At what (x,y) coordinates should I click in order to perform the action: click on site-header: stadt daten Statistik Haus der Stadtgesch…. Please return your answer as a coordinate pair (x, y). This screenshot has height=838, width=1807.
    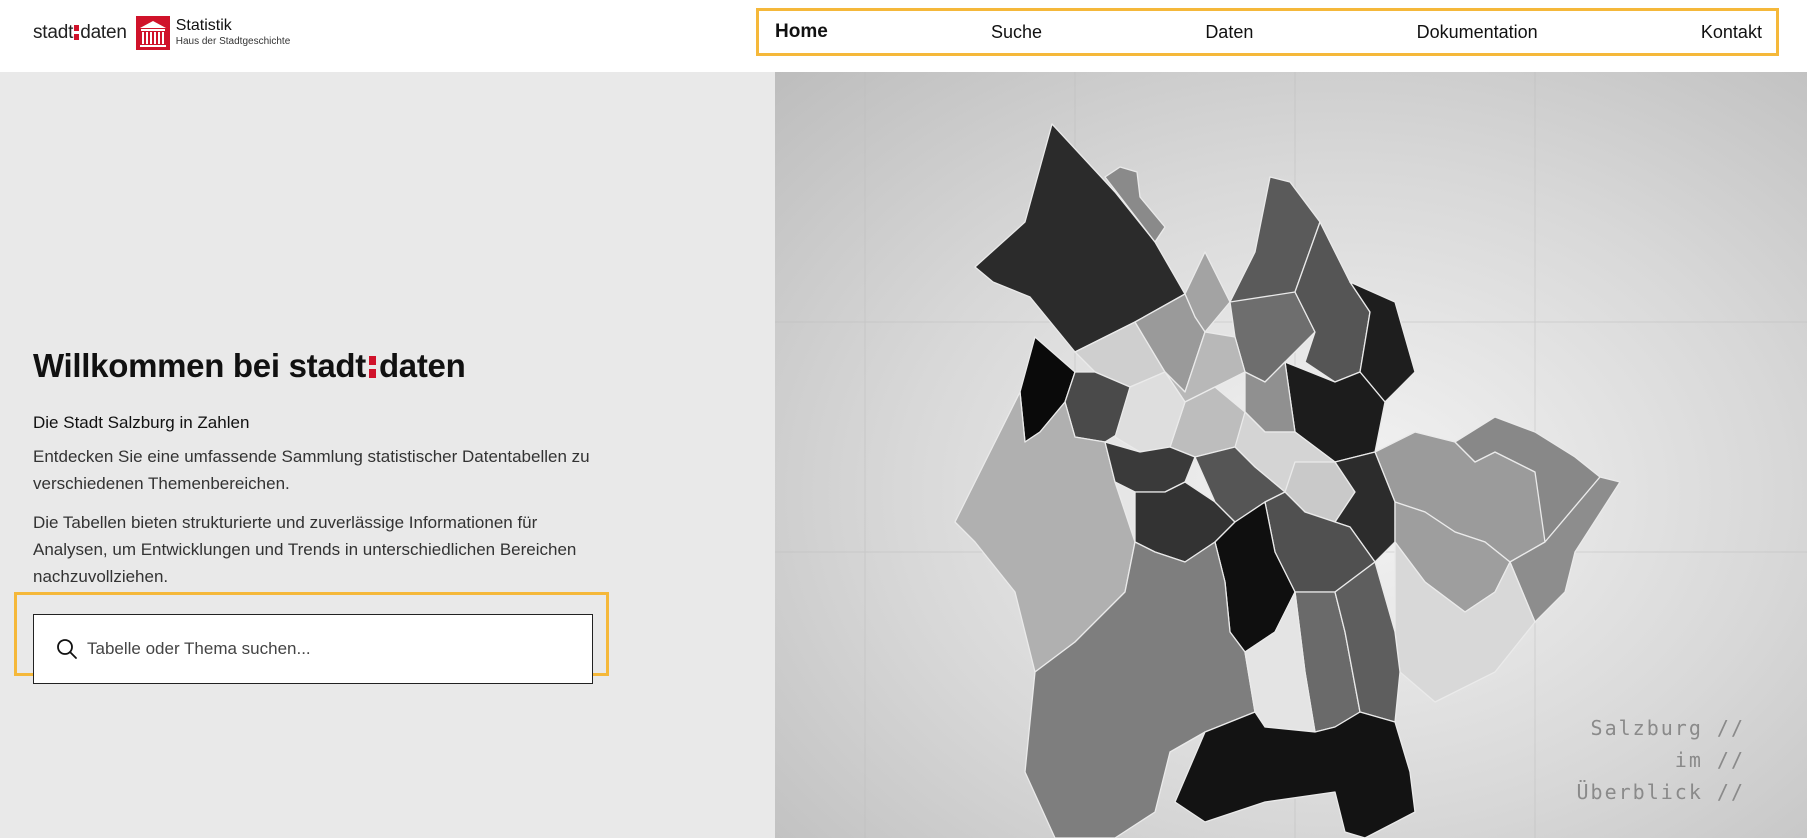
    Looking at the image, I should click on (903, 36).